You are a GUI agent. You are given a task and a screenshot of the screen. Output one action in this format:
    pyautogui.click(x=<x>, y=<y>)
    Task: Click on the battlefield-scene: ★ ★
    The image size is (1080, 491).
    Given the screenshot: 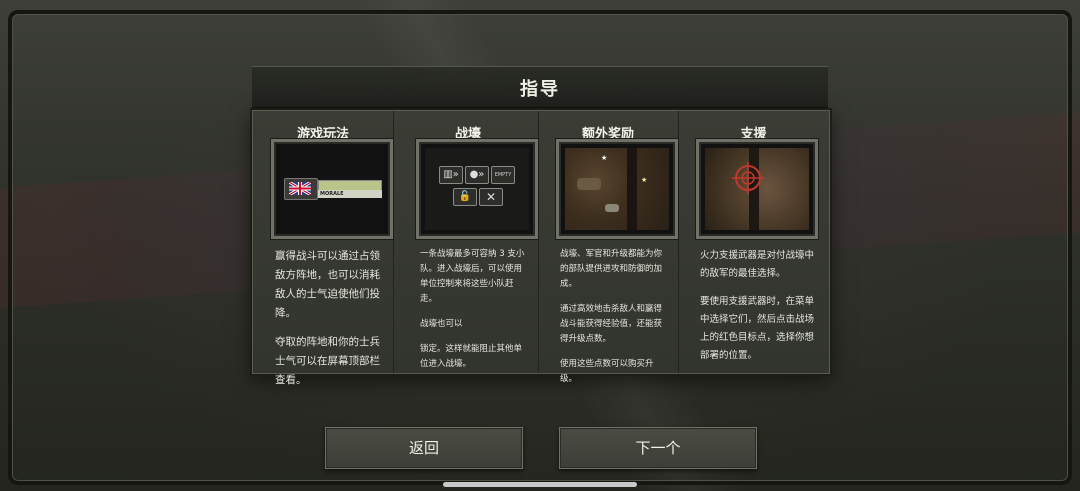 What is the action you would take?
    pyautogui.click(x=617, y=189)
    